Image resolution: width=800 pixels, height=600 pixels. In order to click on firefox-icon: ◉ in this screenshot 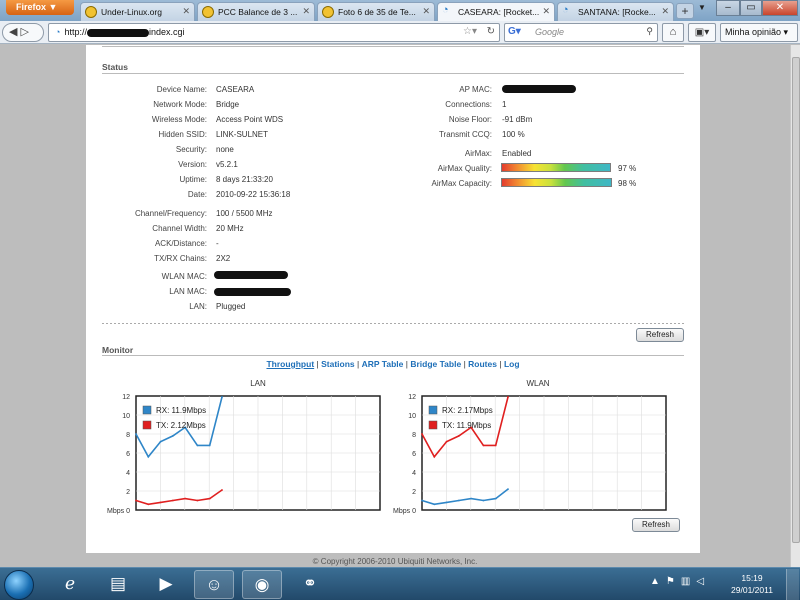, I will do `click(262, 584)`.